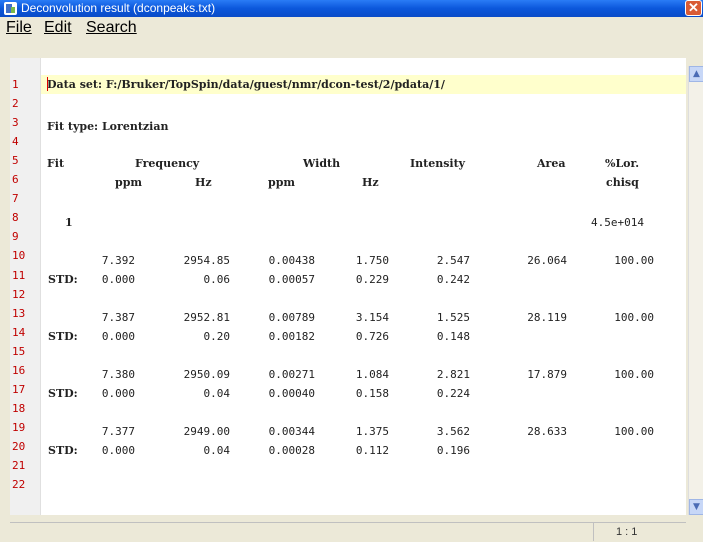  Describe the element at coordinates (118, 431) in the screenshot. I see `peak-value: 7.377` at that location.